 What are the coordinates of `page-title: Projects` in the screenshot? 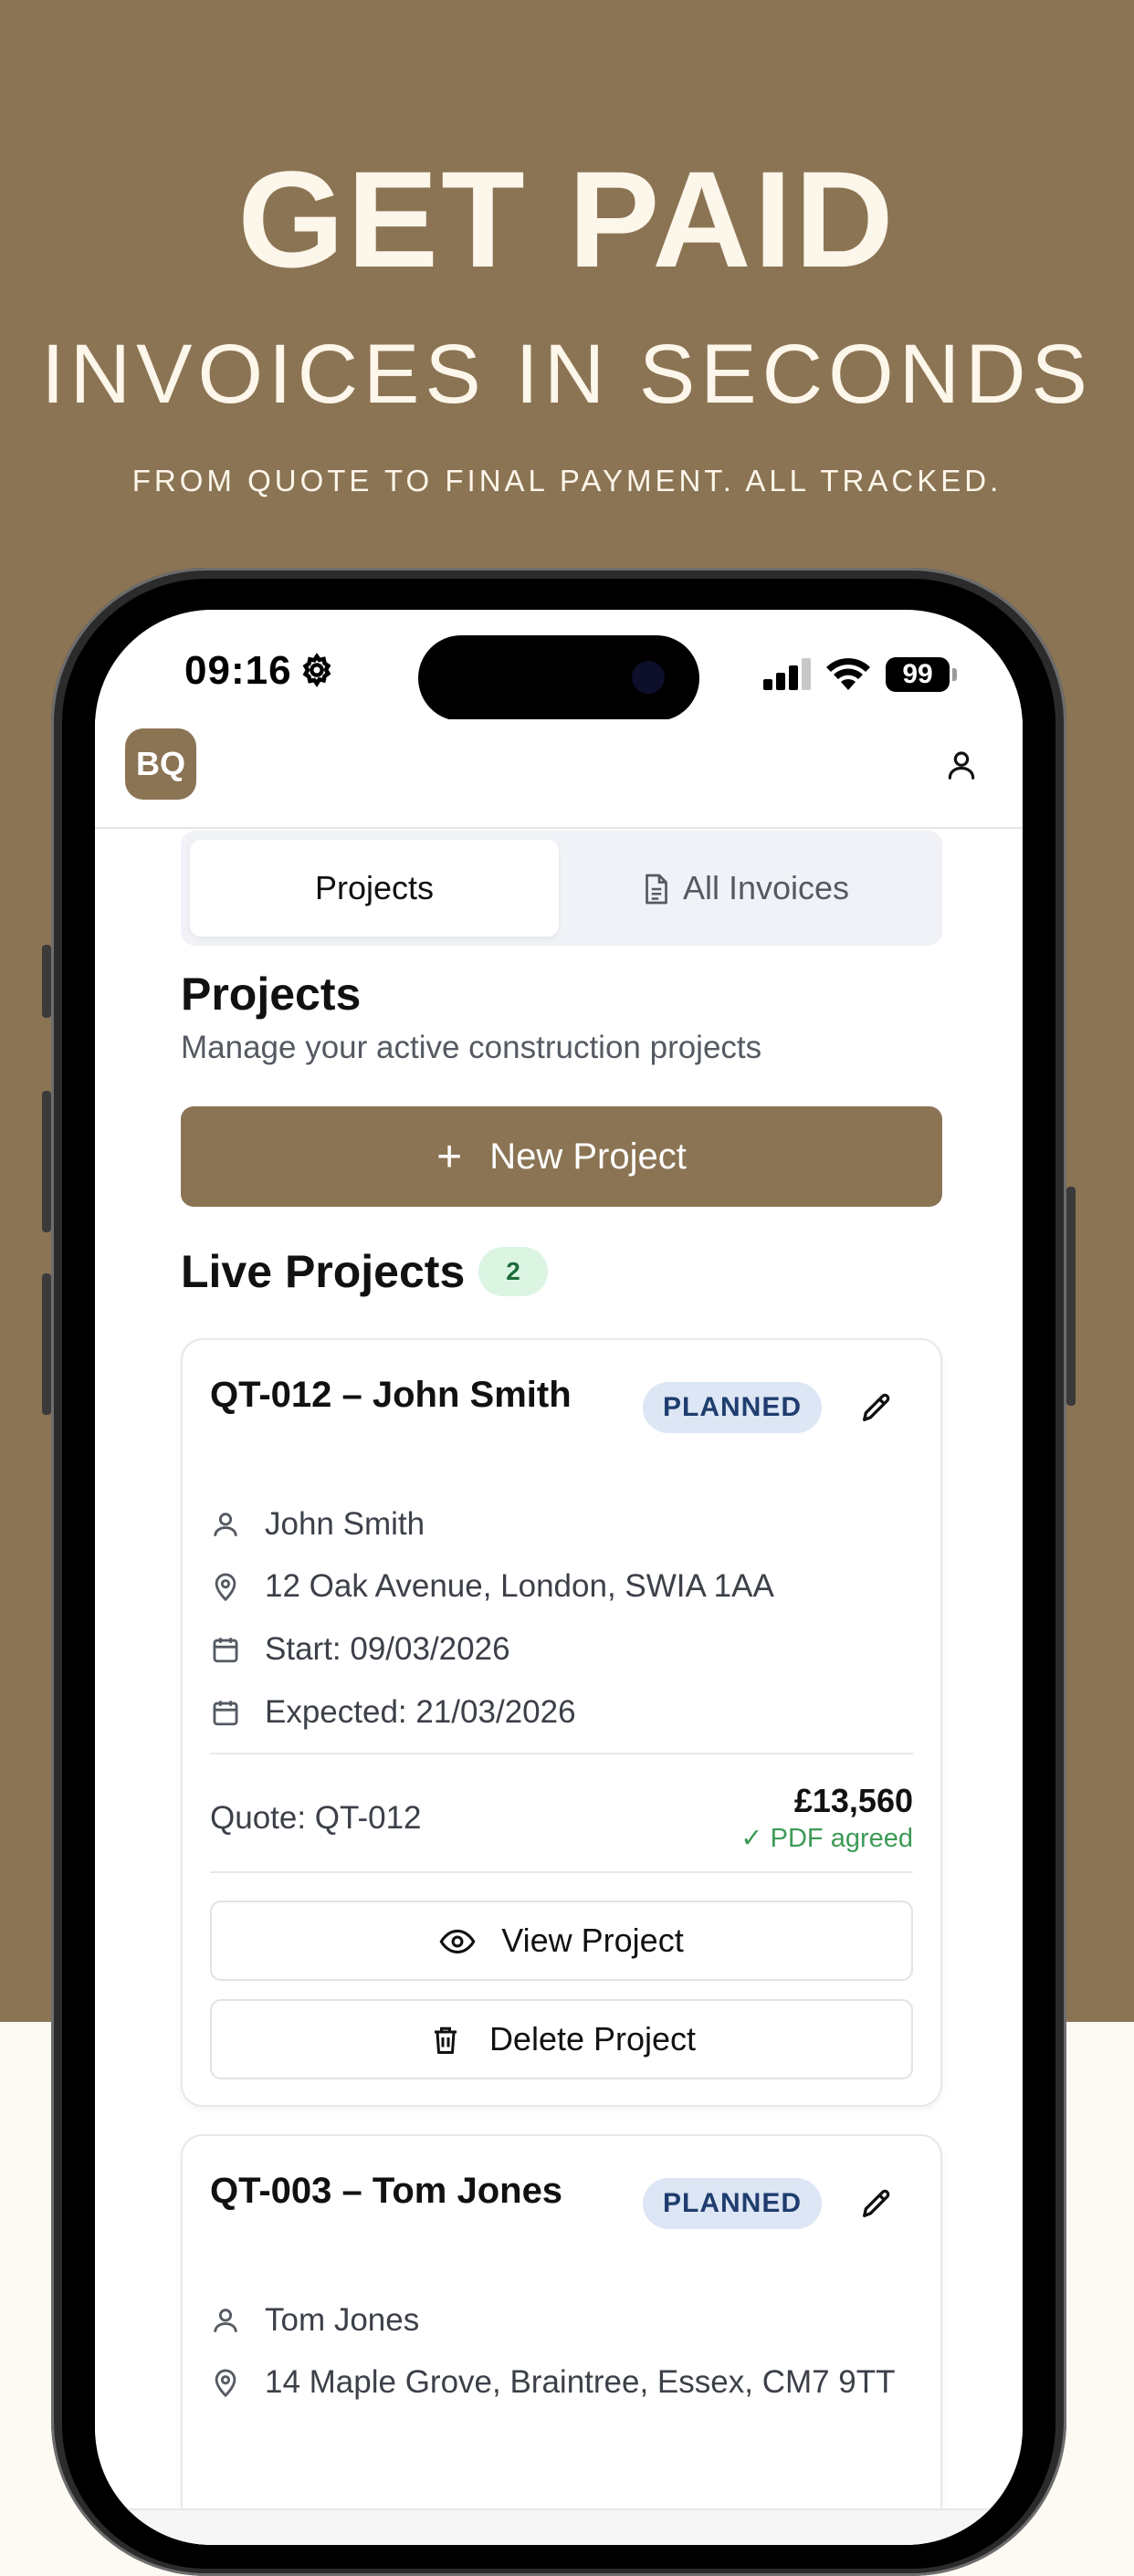 It's located at (271, 995).